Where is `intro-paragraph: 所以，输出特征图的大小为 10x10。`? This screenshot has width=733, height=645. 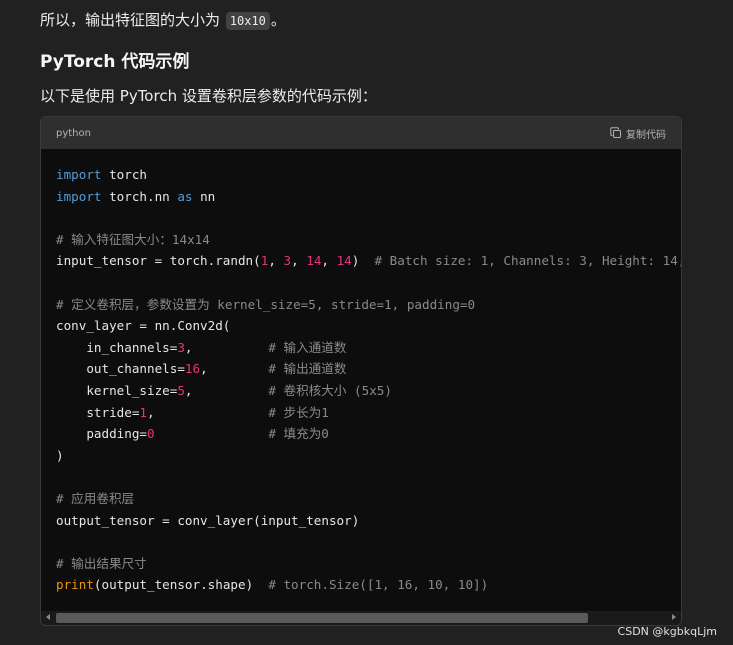 intro-paragraph: 所以，输出特征图的大小为 10x10。 is located at coordinates (163, 20).